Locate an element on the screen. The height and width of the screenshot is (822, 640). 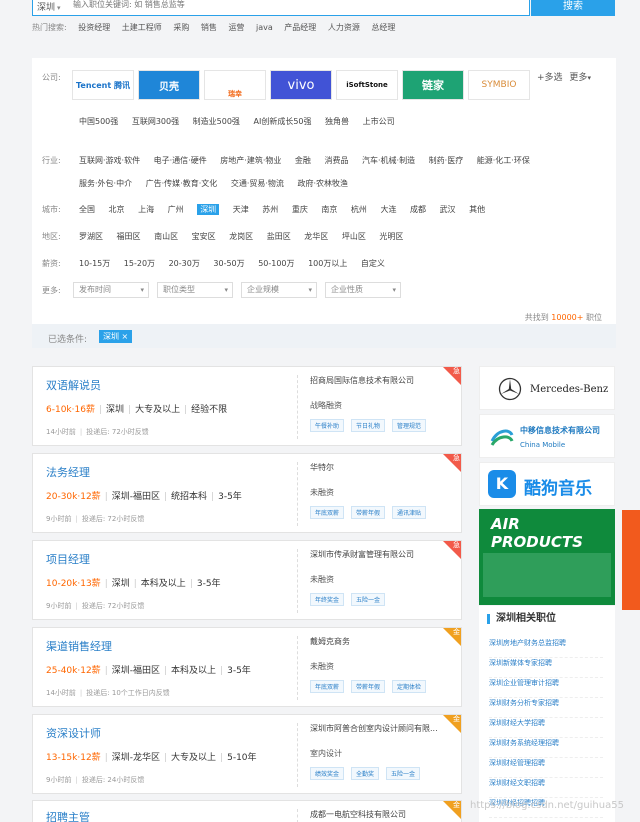
city-option: 天津 is located at coordinates (241, 209).